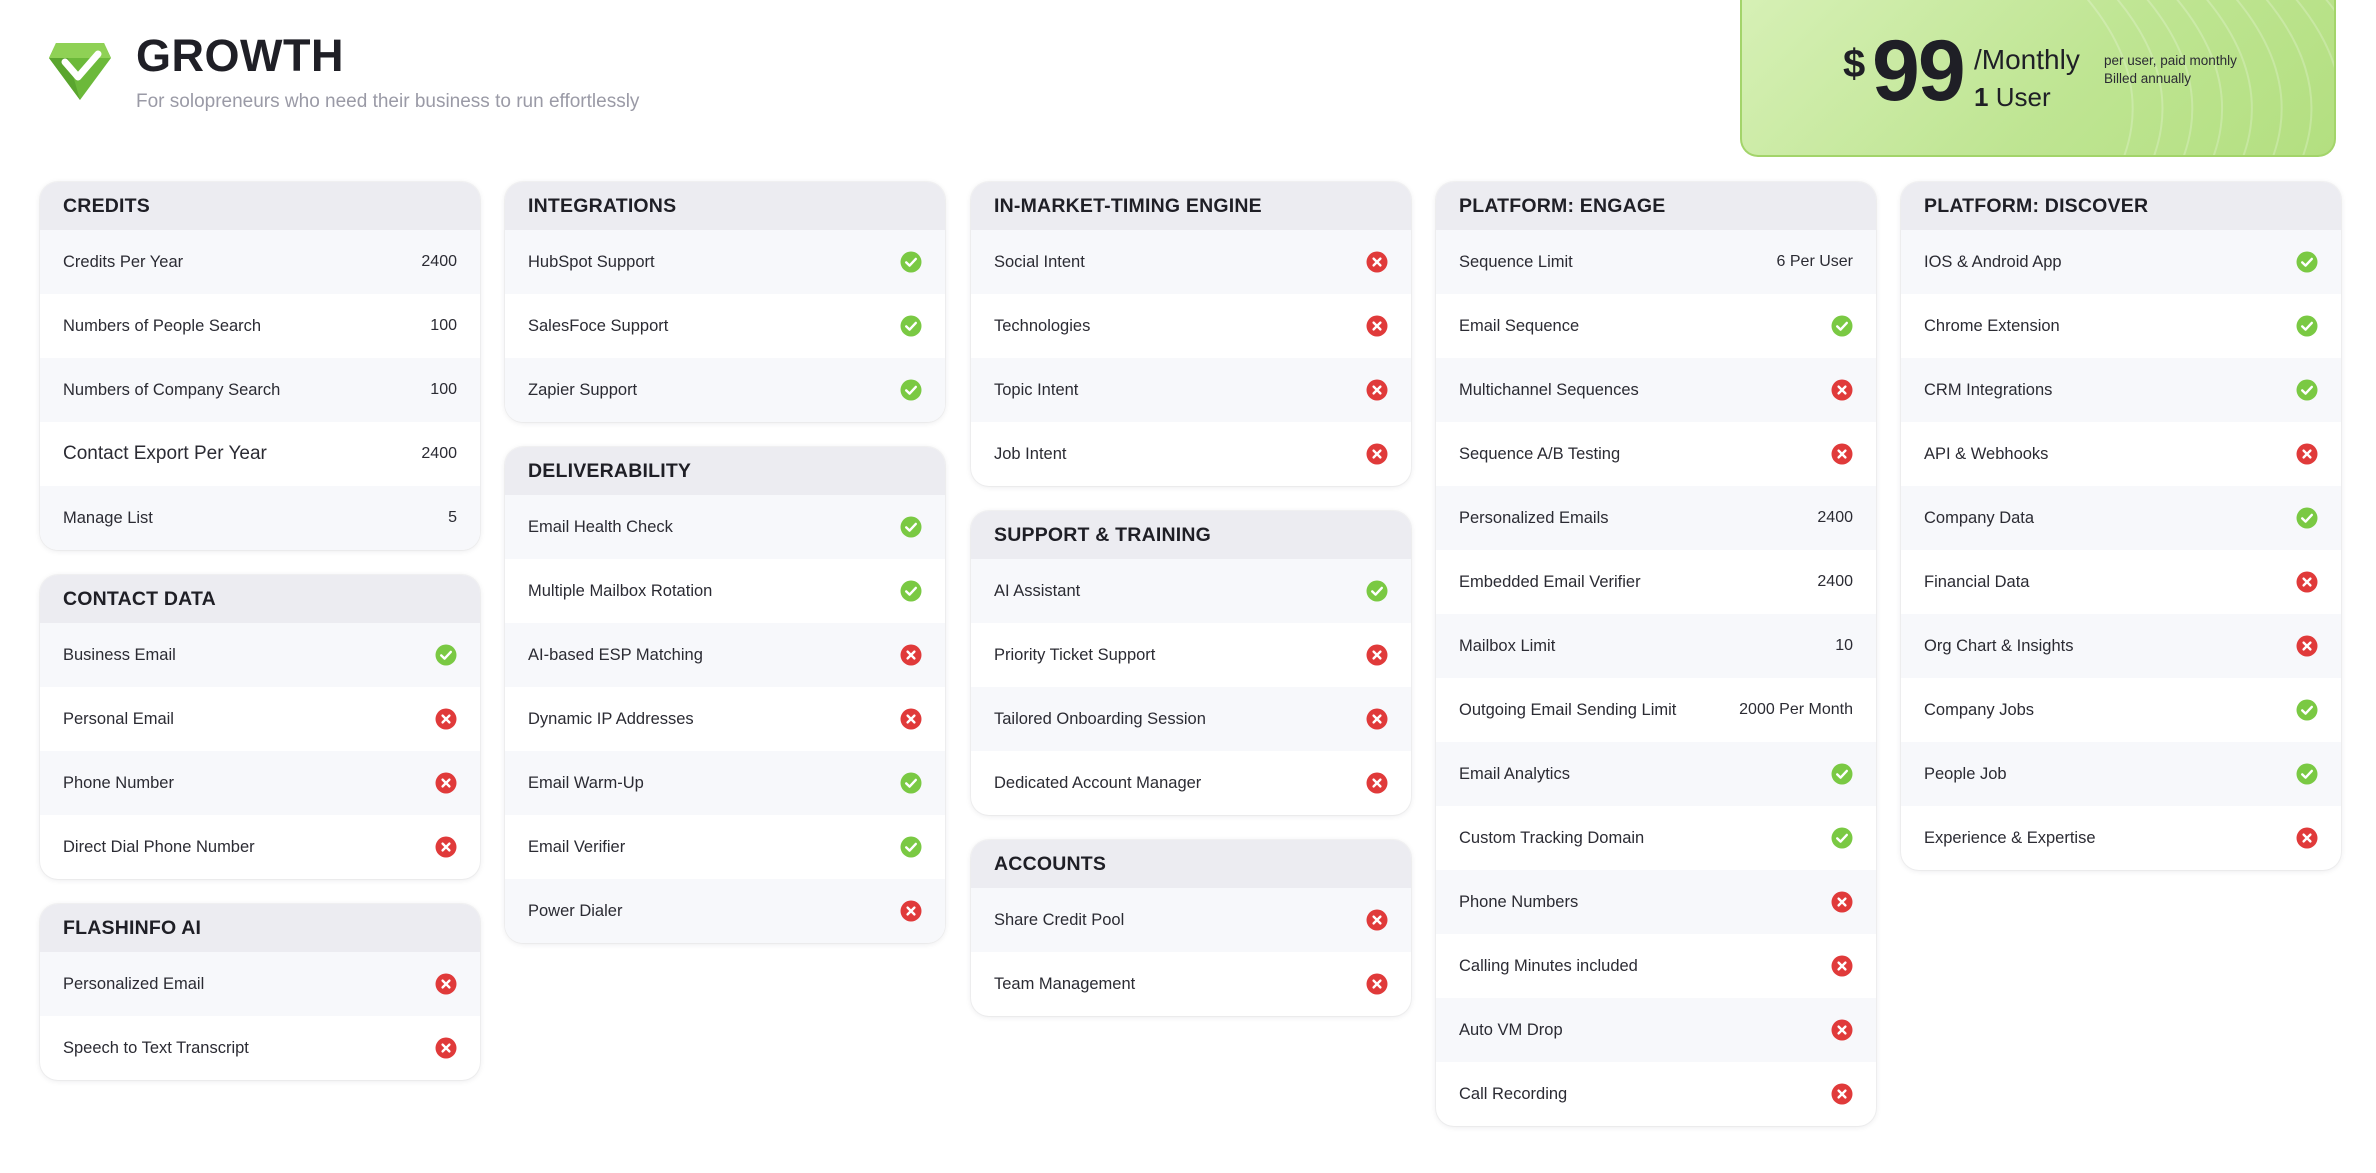  What do you see at coordinates (1656, 206) in the screenshot?
I see `card-title: PLATFORM: ENGAGE` at bounding box center [1656, 206].